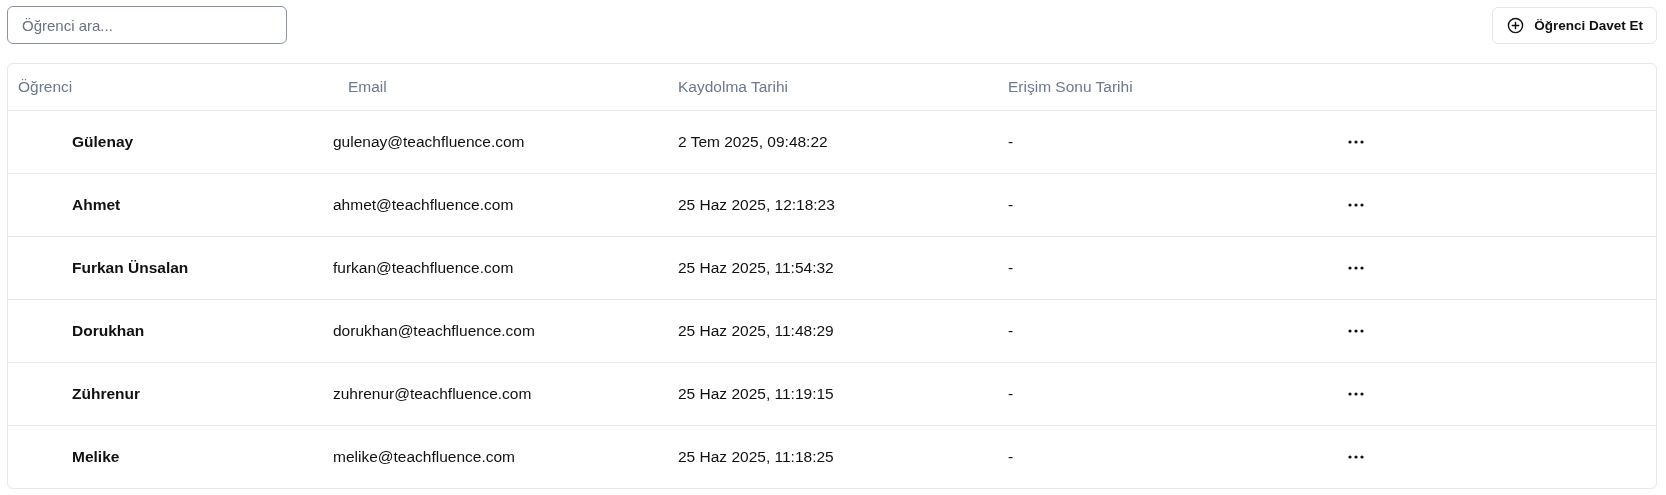  Describe the element at coordinates (755, 268) in the screenshot. I see `table-cell-text: 25 Haz 2025, 11:54:32` at that location.